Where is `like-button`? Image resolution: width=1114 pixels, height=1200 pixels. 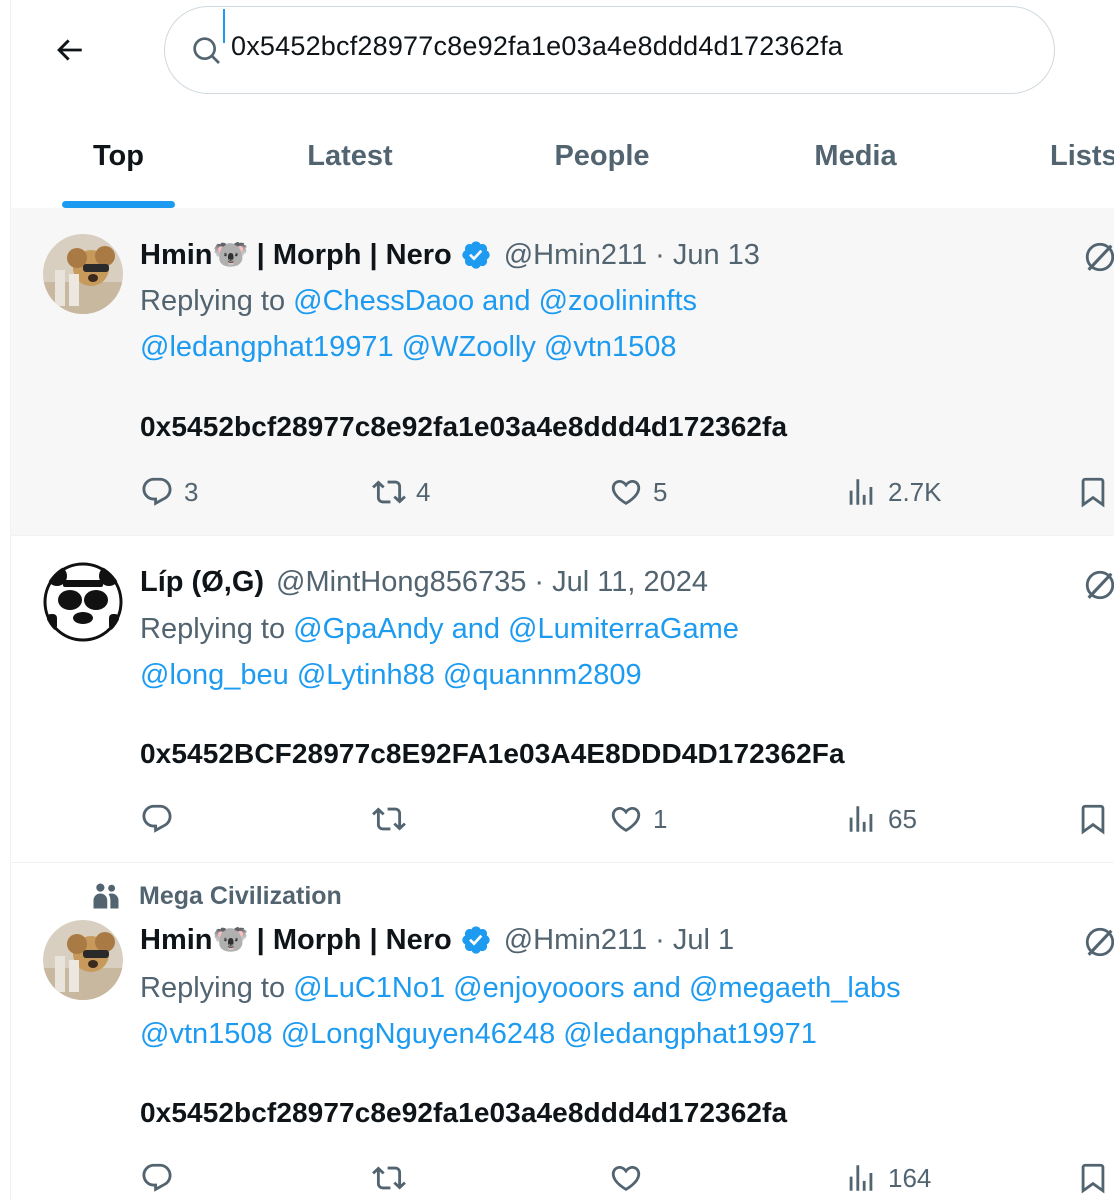
like-button is located at coordinates (631, 1178).